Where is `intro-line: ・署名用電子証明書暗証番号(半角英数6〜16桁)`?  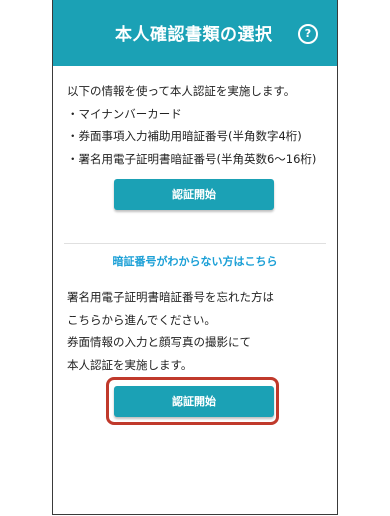
intro-line: ・署名用電子証明書暗証番号(半角英数6〜16桁) is located at coordinates (192, 158).